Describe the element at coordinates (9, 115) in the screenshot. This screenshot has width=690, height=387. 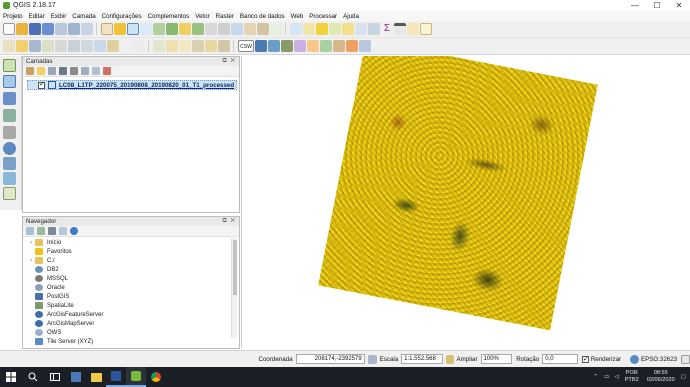
I see `add-spatialite-layer-icon` at that location.